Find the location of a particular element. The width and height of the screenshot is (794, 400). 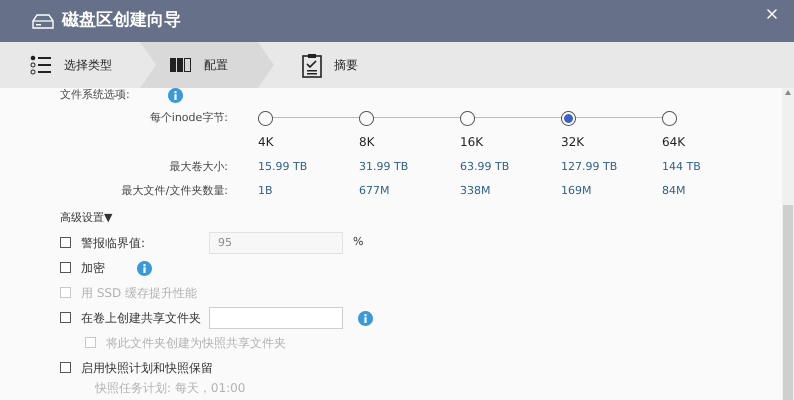

scrollbar is located at coordinates (788, 244).